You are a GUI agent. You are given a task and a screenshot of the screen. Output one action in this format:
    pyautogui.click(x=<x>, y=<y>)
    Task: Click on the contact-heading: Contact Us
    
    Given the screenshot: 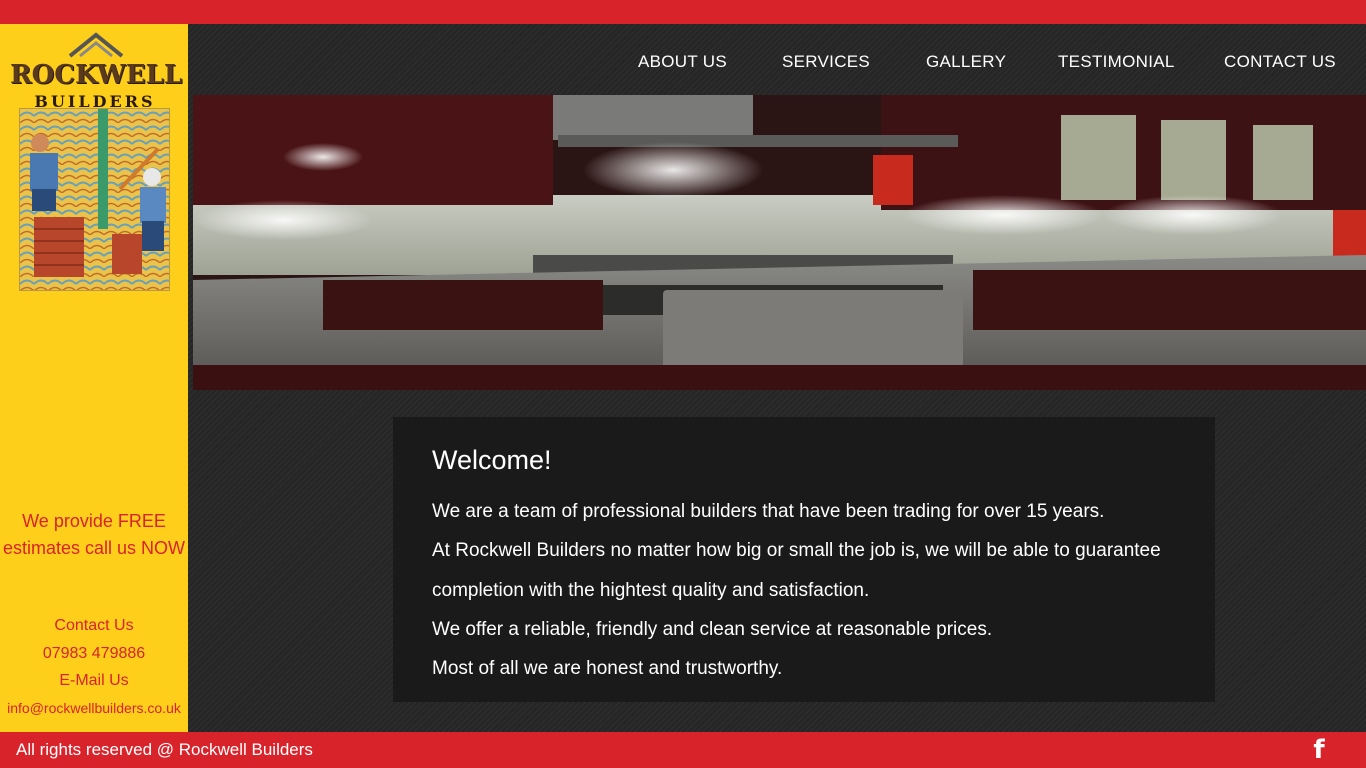 What is the action you would take?
    pyautogui.click(x=94, y=625)
    